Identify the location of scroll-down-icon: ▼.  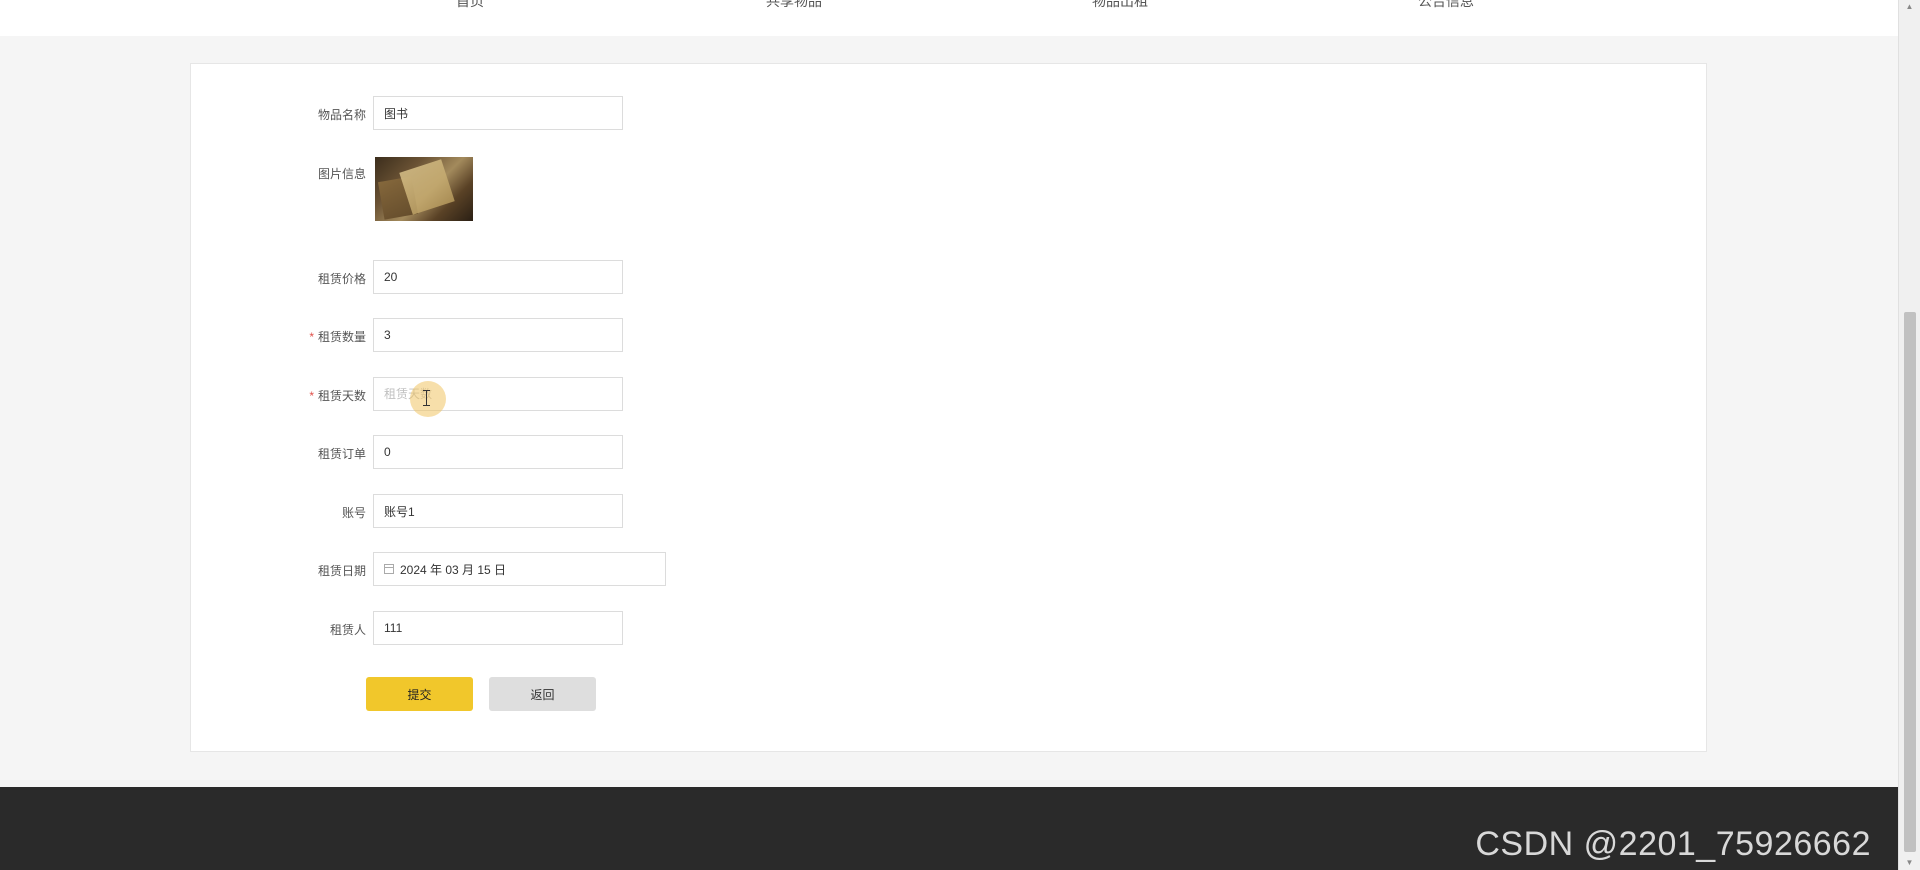
(1909, 863).